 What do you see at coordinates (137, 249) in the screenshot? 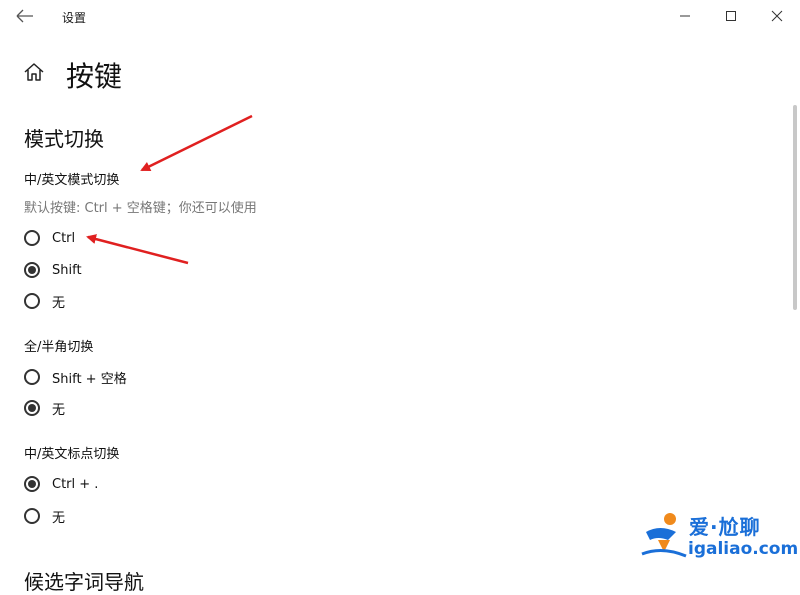
I see `arrow-to-ctrl-option` at bounding box center [137, 249].